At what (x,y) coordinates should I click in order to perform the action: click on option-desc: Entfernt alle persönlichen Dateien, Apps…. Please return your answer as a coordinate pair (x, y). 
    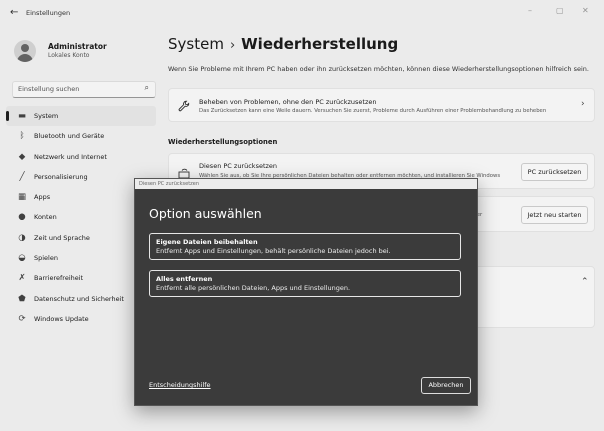
    Looking at the image, I should click on (253, 288).